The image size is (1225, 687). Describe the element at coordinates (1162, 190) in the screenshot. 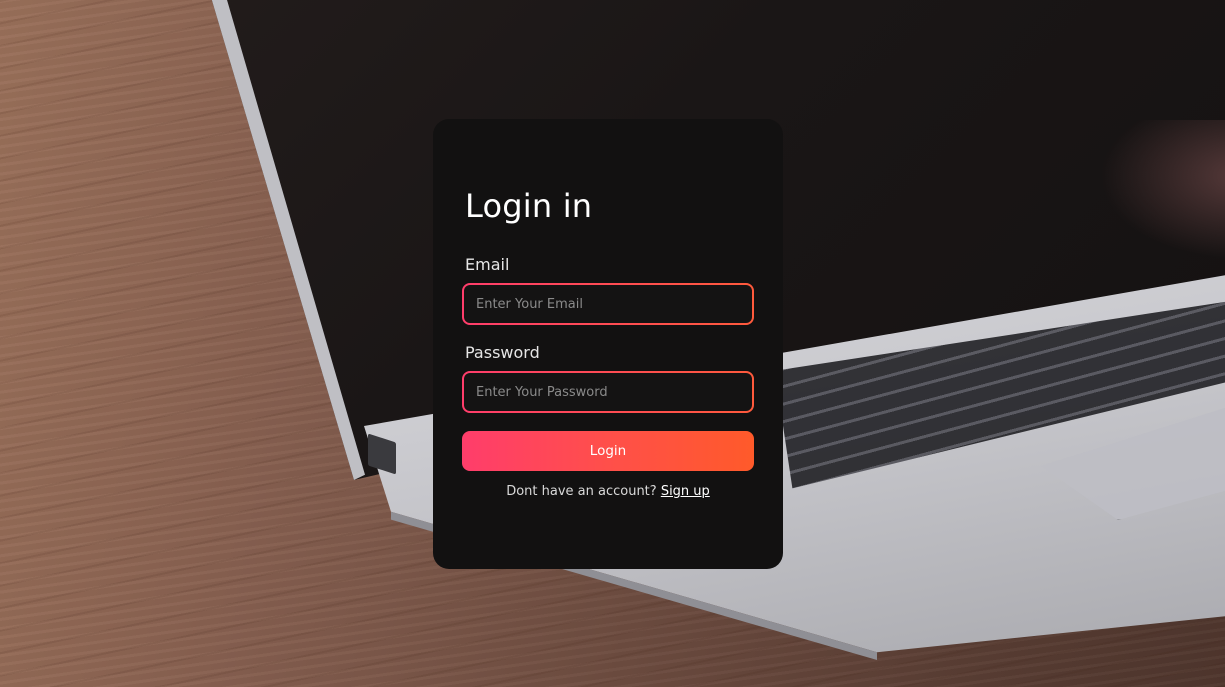

I see `screen-reflection-image` at that location.